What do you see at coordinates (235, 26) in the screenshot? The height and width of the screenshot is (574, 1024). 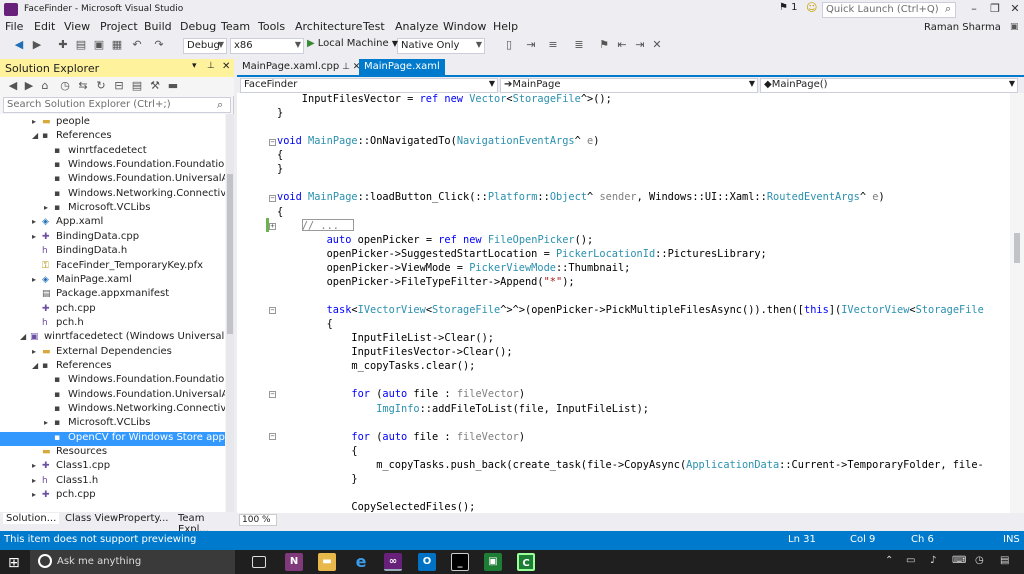 I see `menu-team: Team` at bounding box center [235, 26].